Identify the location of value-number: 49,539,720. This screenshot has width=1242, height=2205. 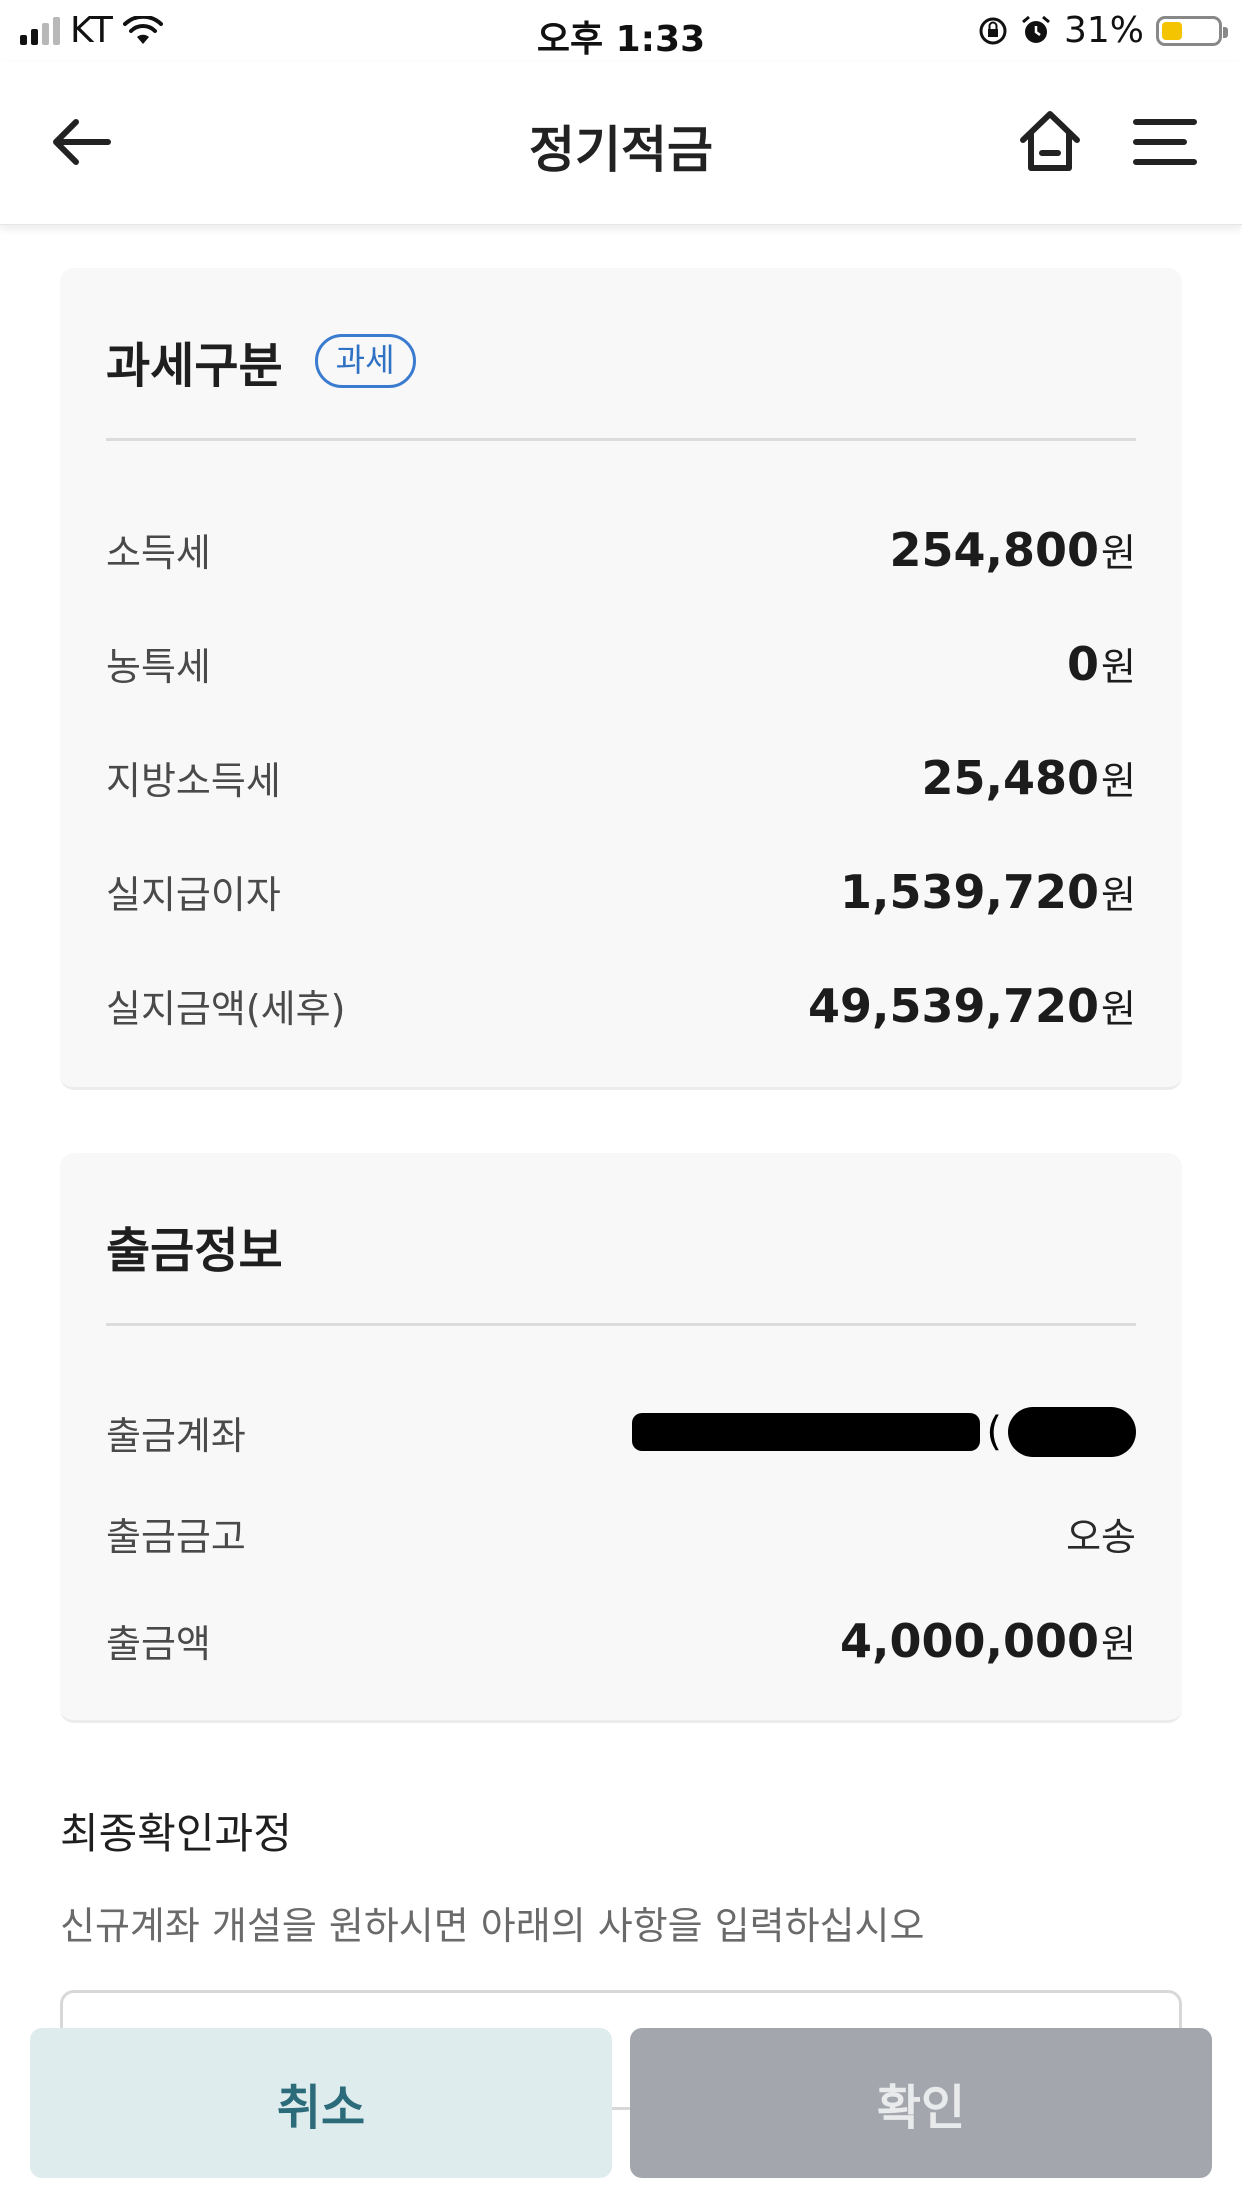
(954, 1005).